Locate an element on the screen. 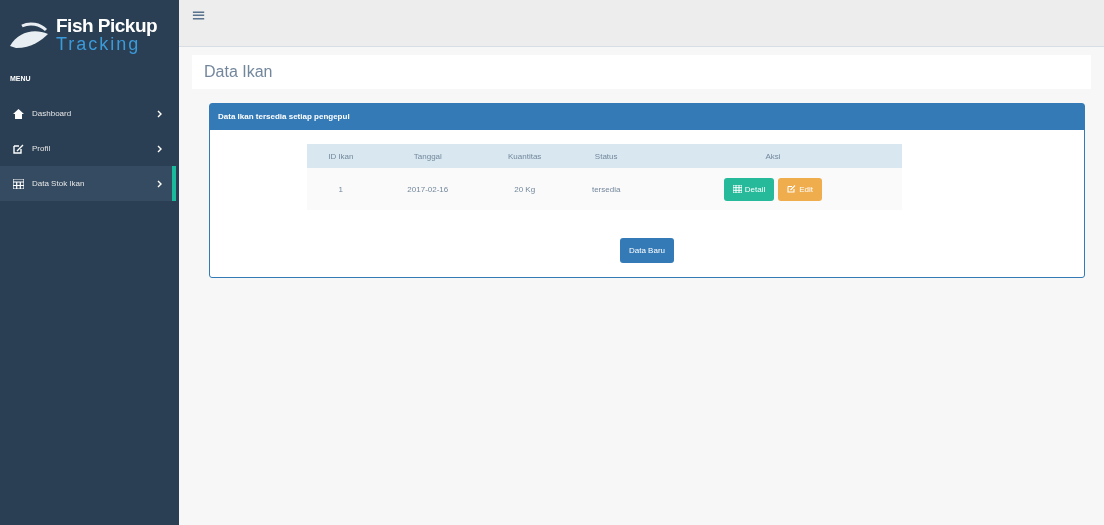 This screenshot has height=525, width=1104. brand-subtitle: Tracking is located at coordinates (98, 44).